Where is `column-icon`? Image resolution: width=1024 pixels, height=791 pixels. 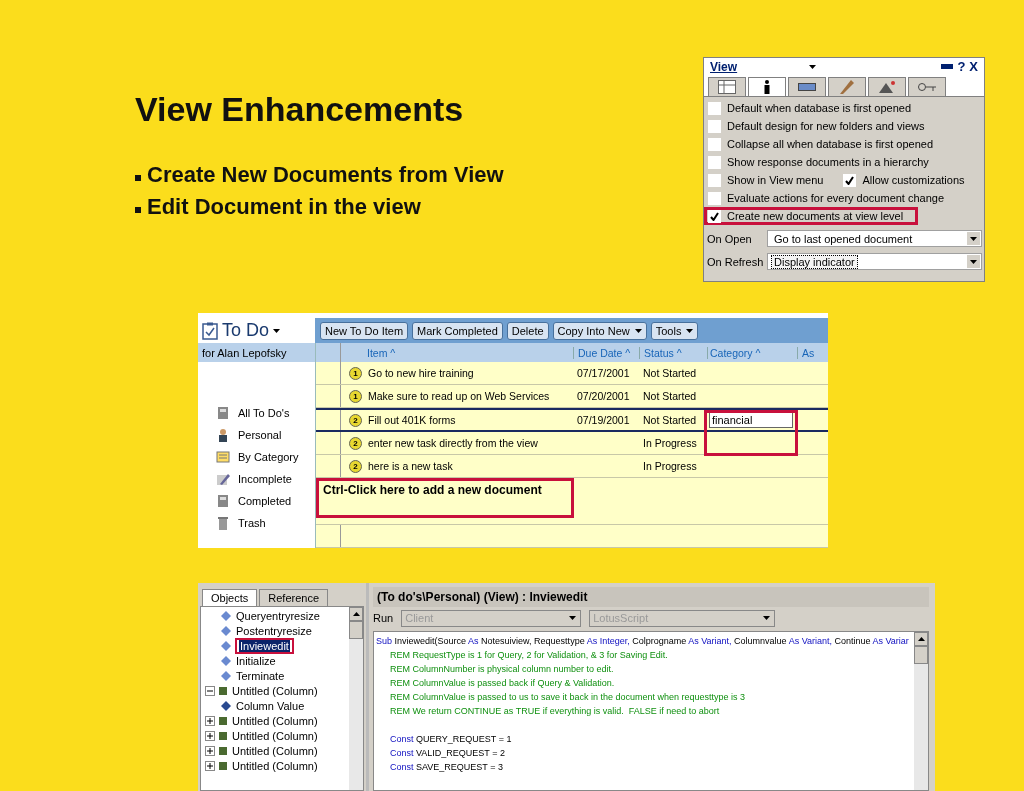 column-icon is located at coordinates (223, 690).